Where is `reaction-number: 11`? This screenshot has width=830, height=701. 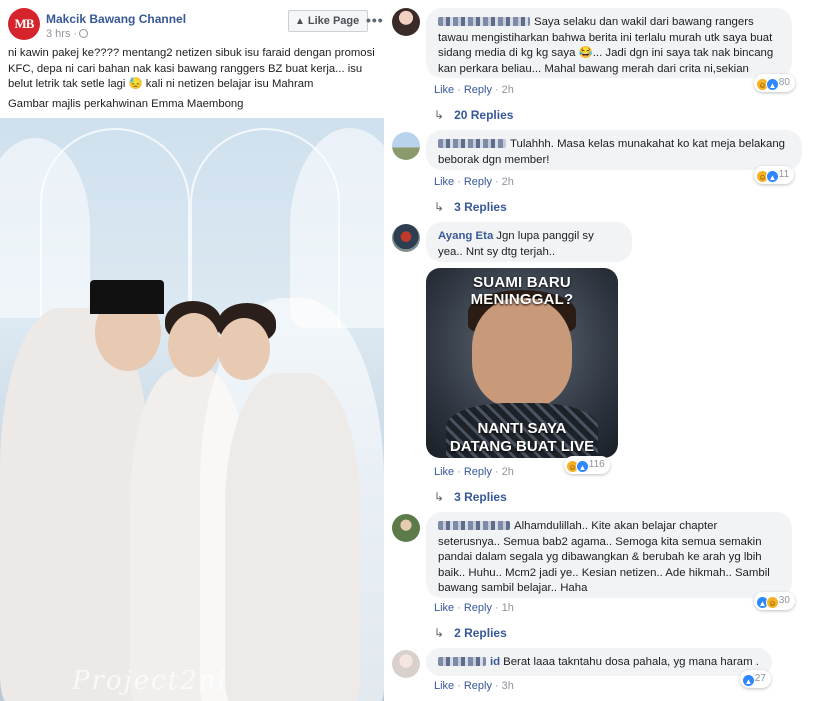 reaction-number: 11 is located at coordinates (784, 174).